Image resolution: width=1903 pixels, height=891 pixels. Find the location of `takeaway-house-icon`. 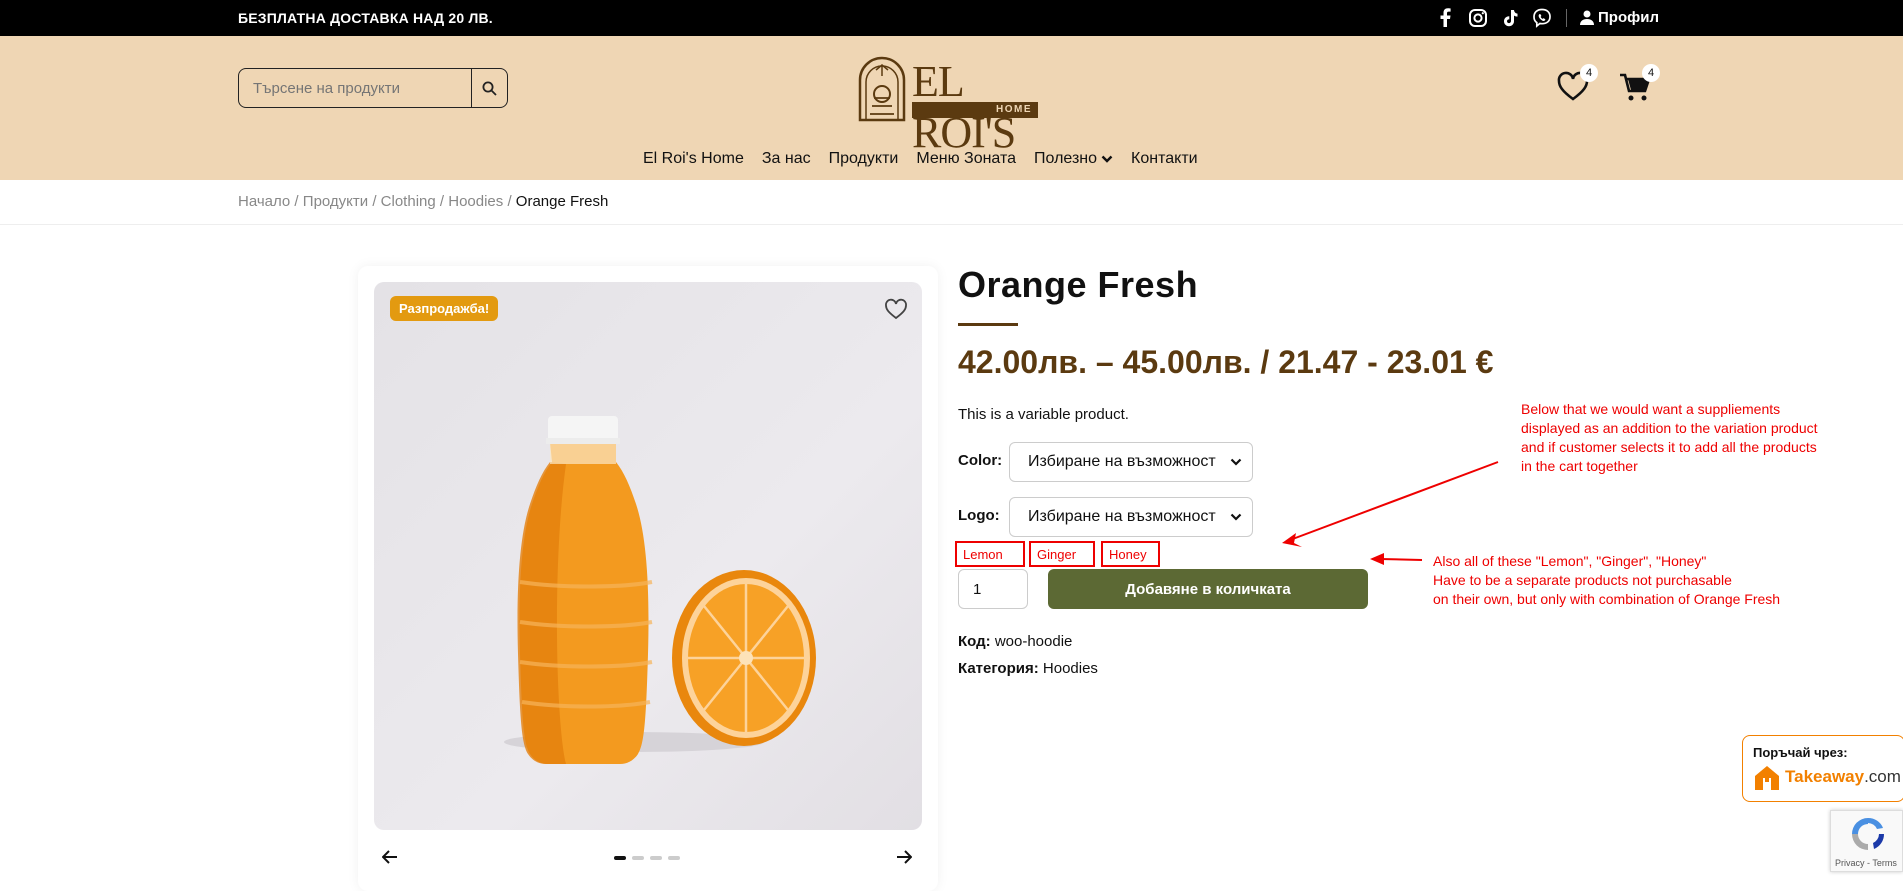

takeaway-house-icon is located at coordinates (1767, 778).